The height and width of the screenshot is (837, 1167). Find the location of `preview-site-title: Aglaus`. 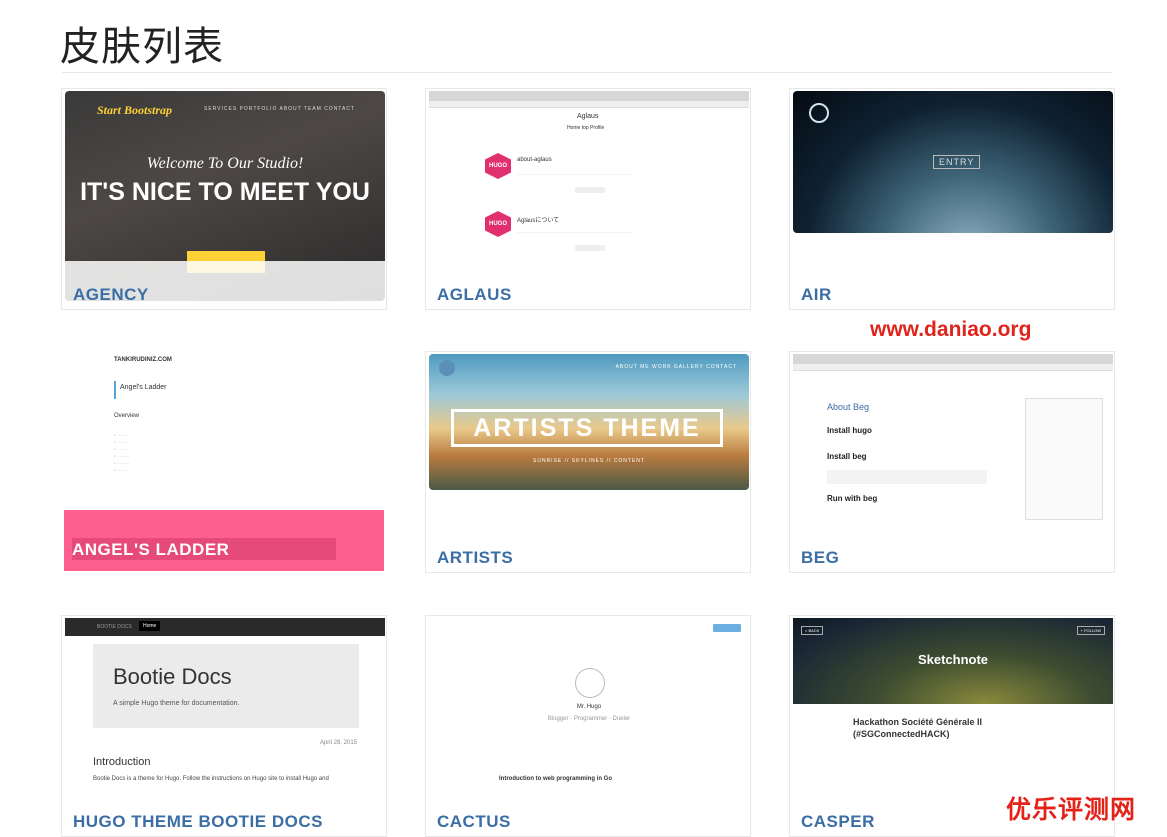

preview-site-title: Aglaus is located at coordinates (588, 116).